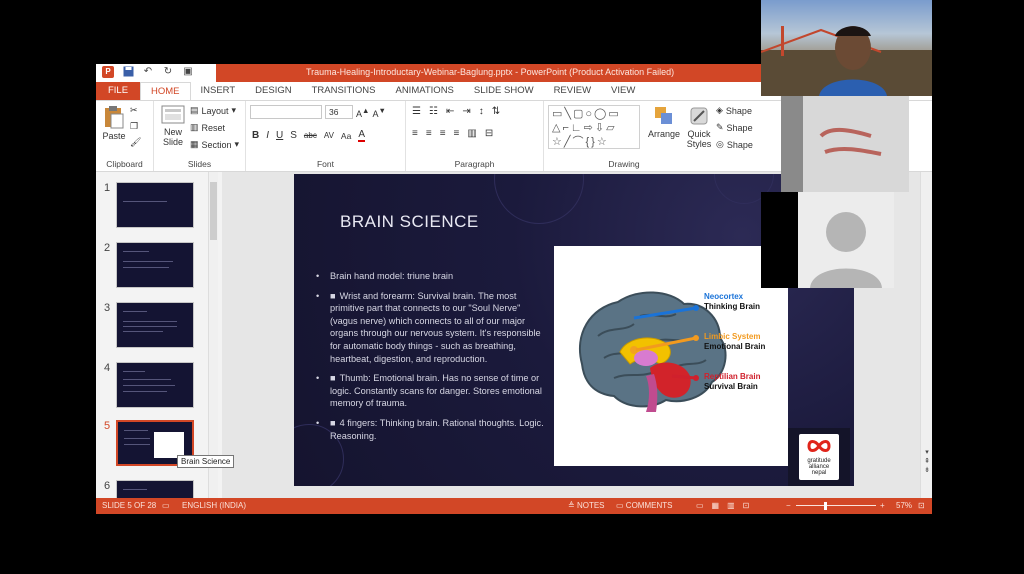 This screenshot has width=1024, height=574. What do you see at coordinates (362, 112) in the screenshot?
I see `grow-font-icon: A▲` at bounding box center [362, 112].